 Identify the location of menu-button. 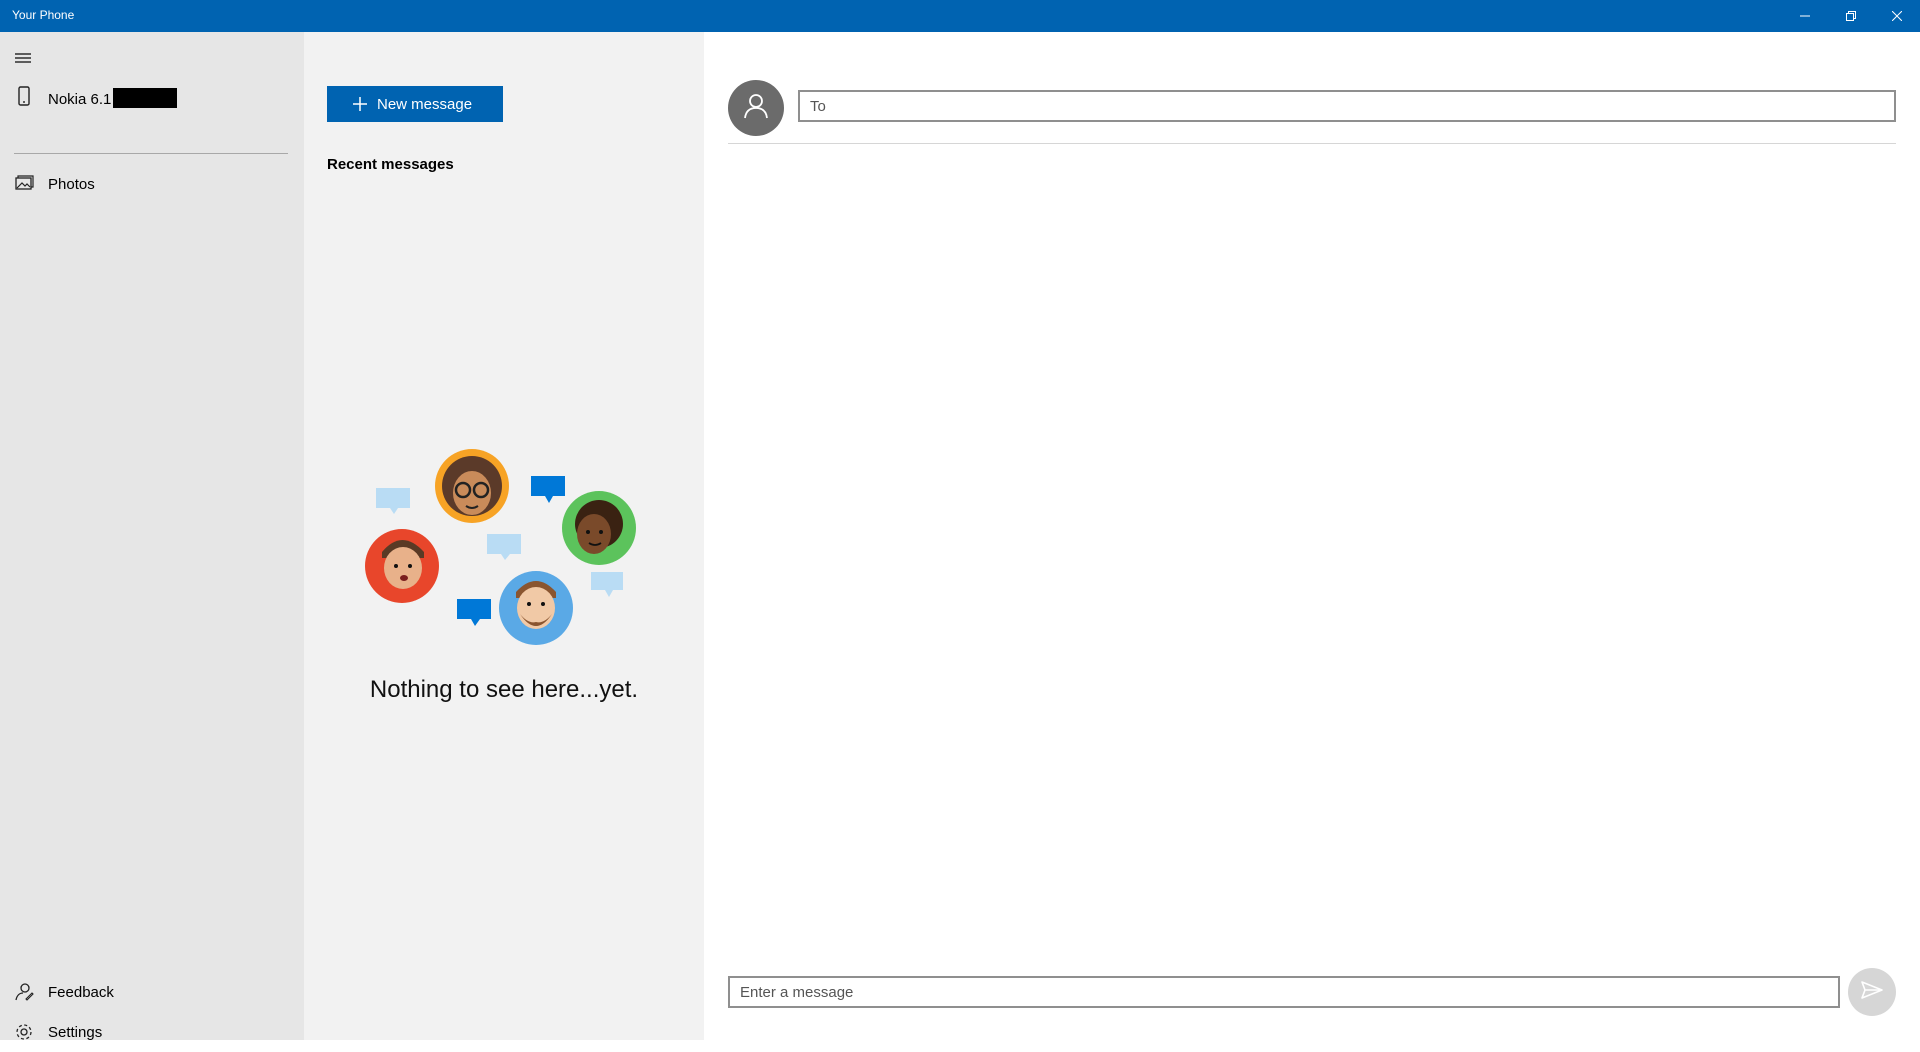
(24, 59).